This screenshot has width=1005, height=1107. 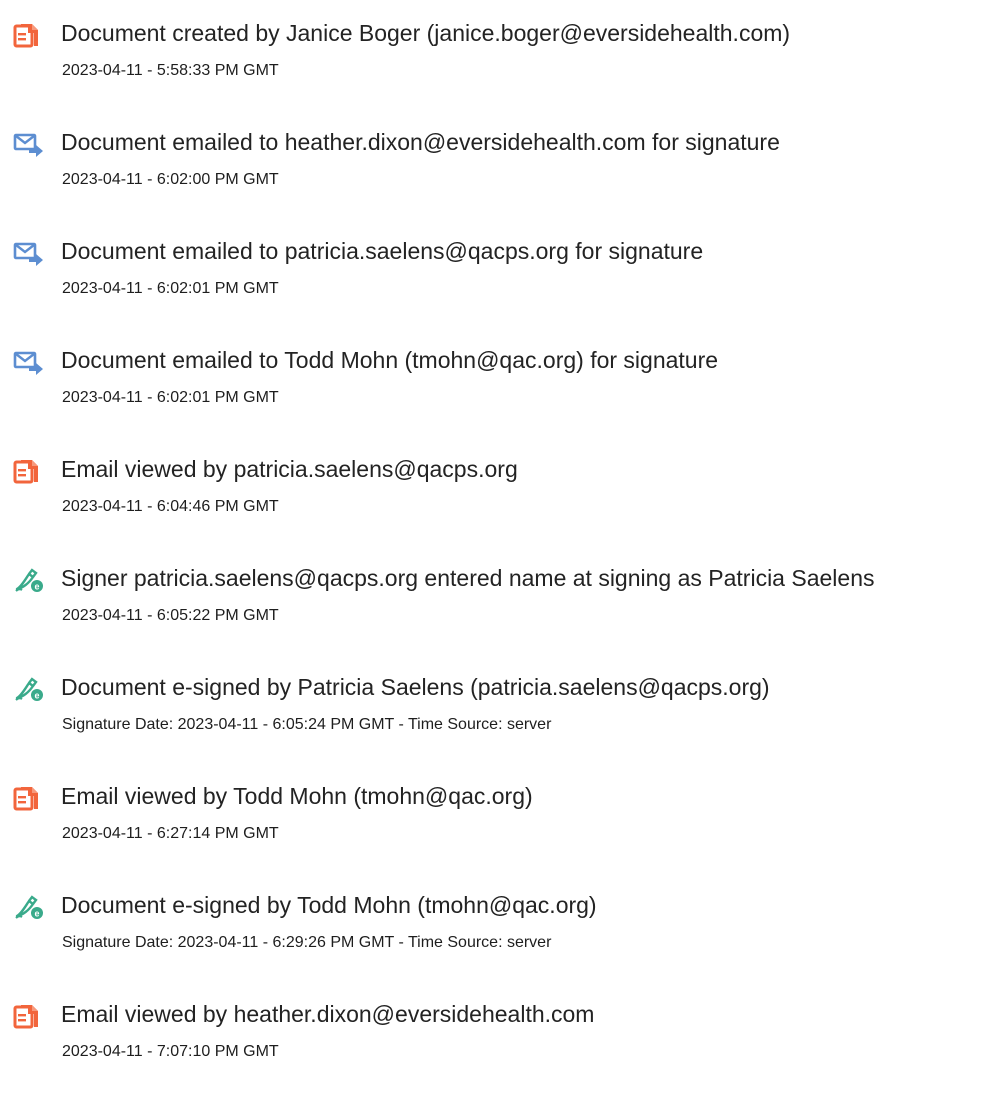 What do you see at coordinates (170, 70) in the screenshot?
I see `event-timestamp: 2023-04-11 - 5:58:33 PM GMT` at bounding box center [170, 70].